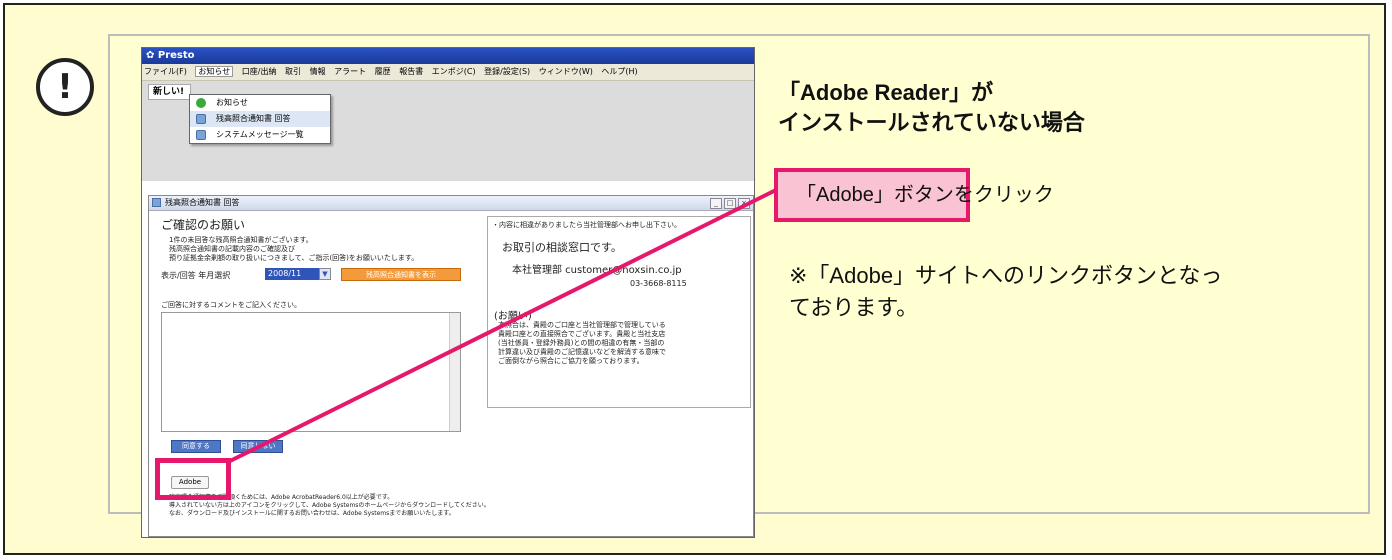 Image resolution: width=1392 pixels, height=560 pixels. What do you see at coordinates (232, 102) in the screenshot?
I see `dropdown-item-label: お知らせ` at bounding box center [232, 102].